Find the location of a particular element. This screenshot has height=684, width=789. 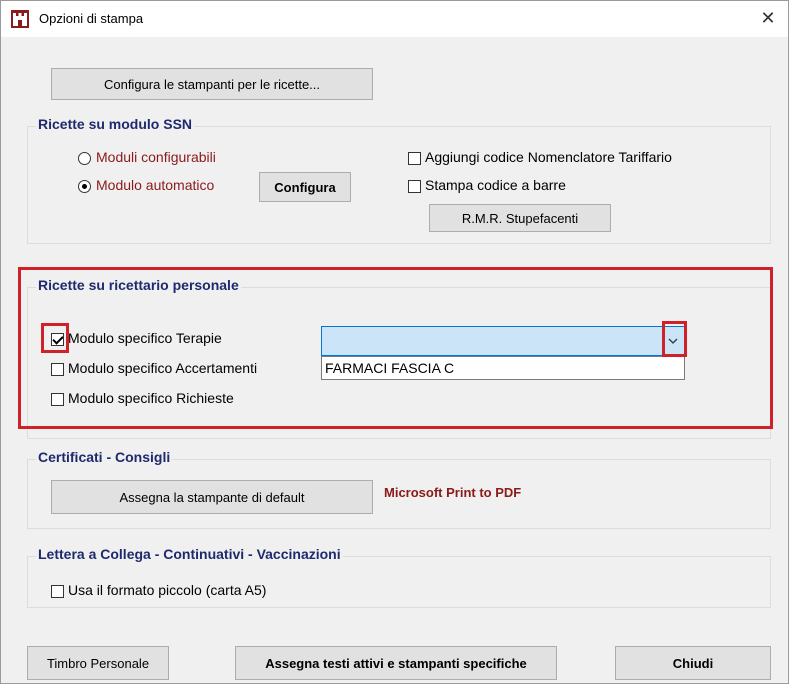

ssn-group-title: Ricette su modulo SSN is located at coordinates (115, 124).